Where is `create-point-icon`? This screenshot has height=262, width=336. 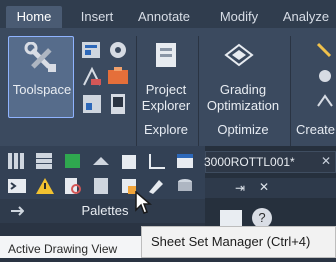 create-point-icon is located at coordinates (325, 76).